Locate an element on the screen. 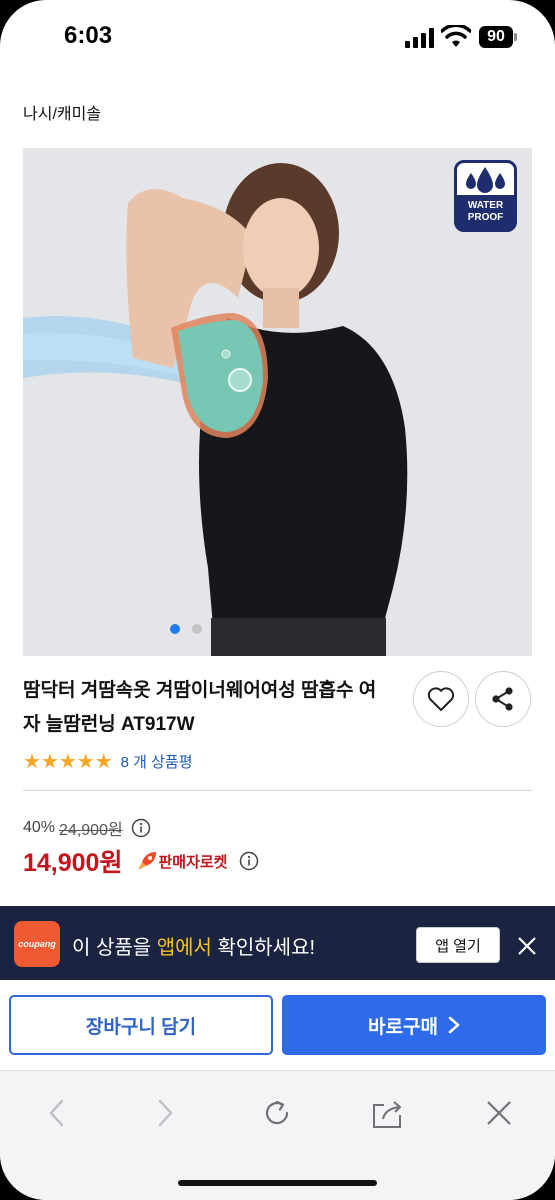  rating-row: ★★★★★ 8 개 상품평 is located at coordinates (108, 761).